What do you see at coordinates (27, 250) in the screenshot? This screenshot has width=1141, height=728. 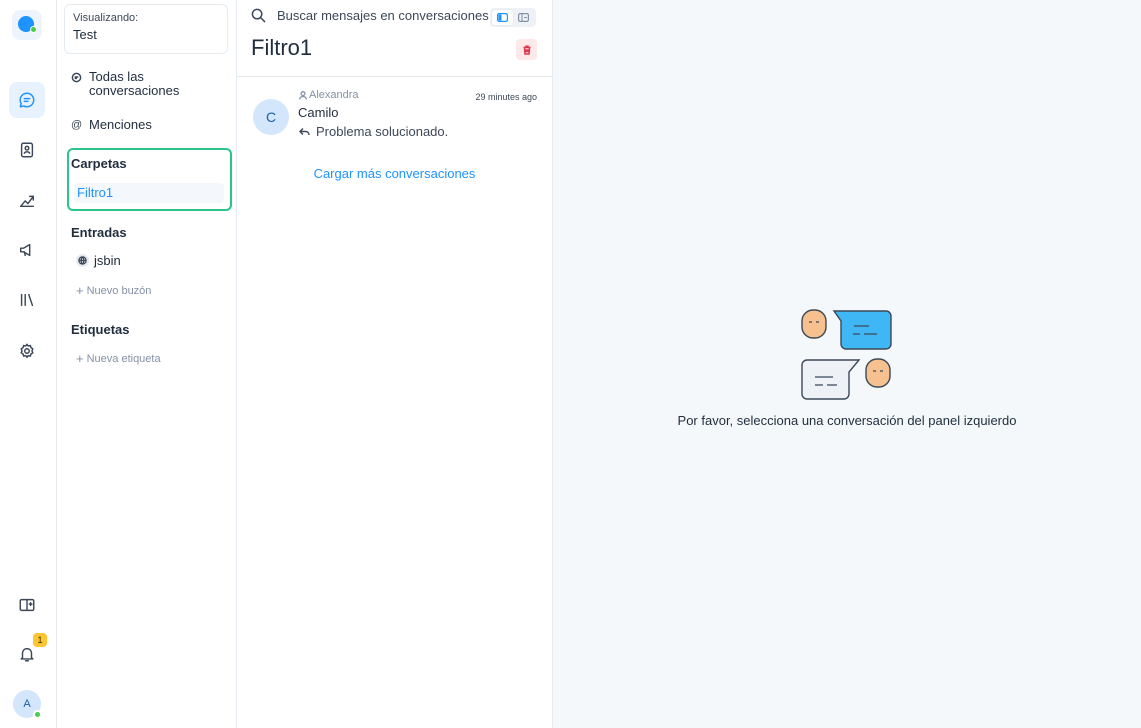 I see `campaigns-icon` at bounding box center [27, 250].